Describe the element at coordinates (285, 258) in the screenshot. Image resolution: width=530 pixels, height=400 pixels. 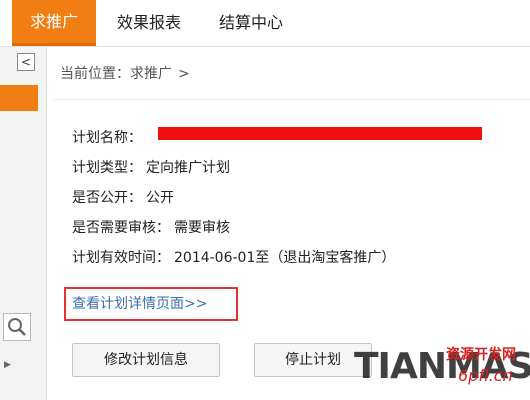
I see `plan-period-value: 2014-06-01至（退出淘宝客推广）` at that location.